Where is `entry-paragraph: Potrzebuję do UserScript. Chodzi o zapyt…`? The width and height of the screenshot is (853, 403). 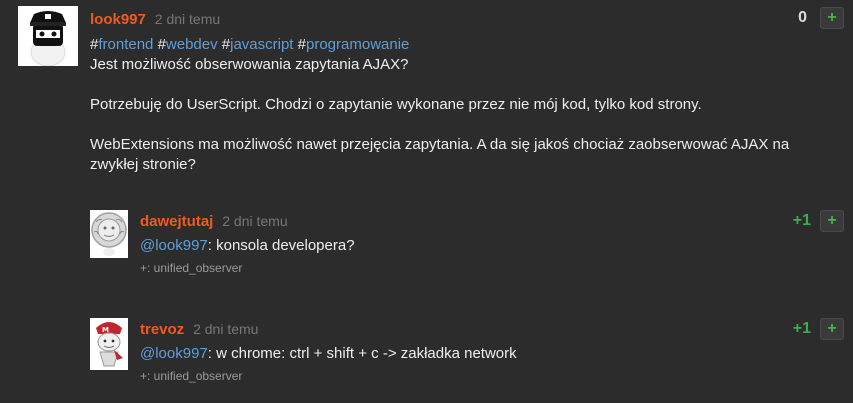
entry-paragraph: Potrzebuję do UserScript. Chodzi o zapyt… is located at coordinates (396, 104).